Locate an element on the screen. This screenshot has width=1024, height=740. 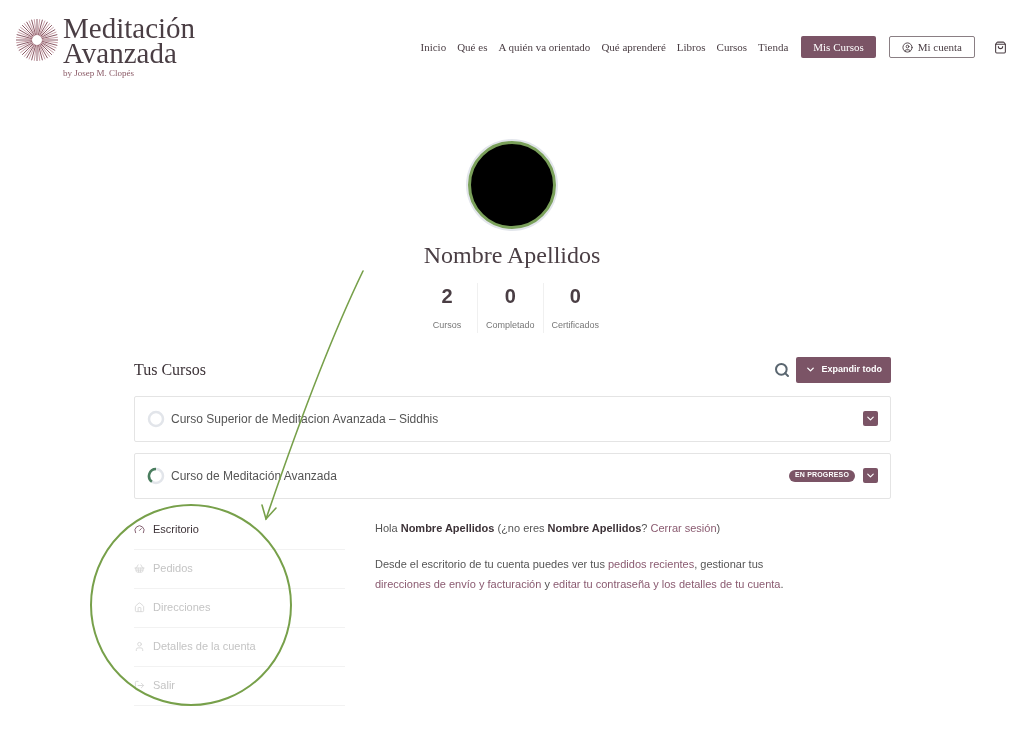
logo-title: Meditación is located at coordinates (129, 28).